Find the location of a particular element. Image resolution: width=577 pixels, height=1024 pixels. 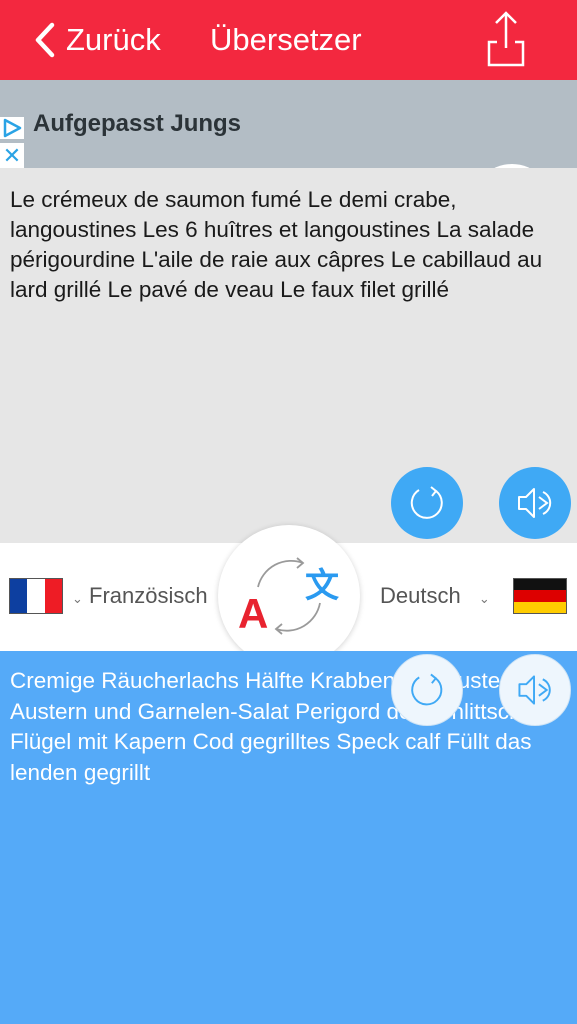

source-speaker-button is located at coordinates (535, 503).